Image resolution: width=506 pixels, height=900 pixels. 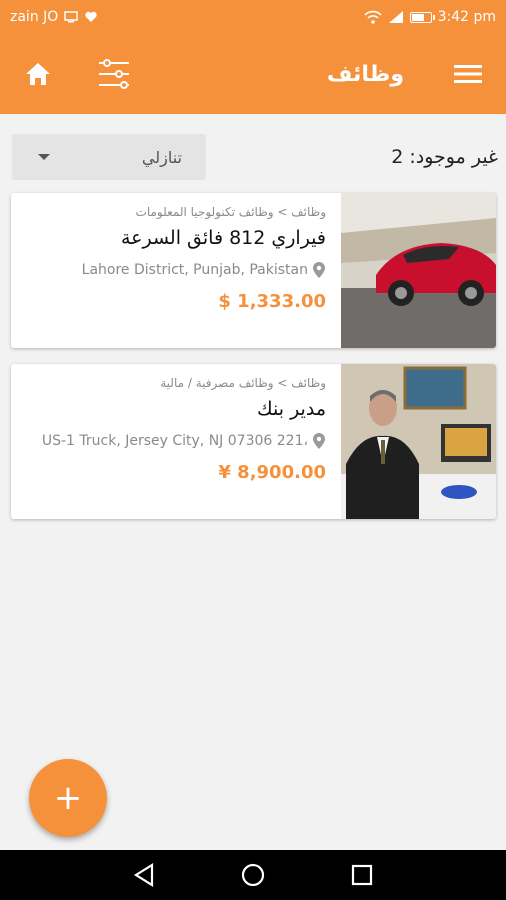 What do you see at coordinates (372, 17) in the screenshot?
I see `wifi-icon` at bounding box center [372, 17].